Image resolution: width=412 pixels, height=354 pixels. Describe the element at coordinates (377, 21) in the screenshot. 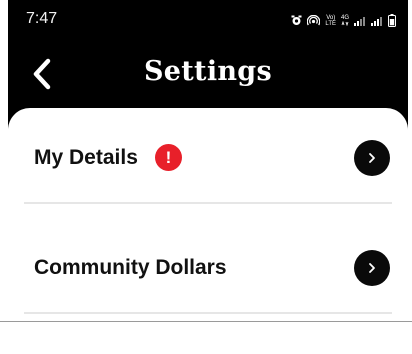

I see `signal-bars-2-icon` at that location.